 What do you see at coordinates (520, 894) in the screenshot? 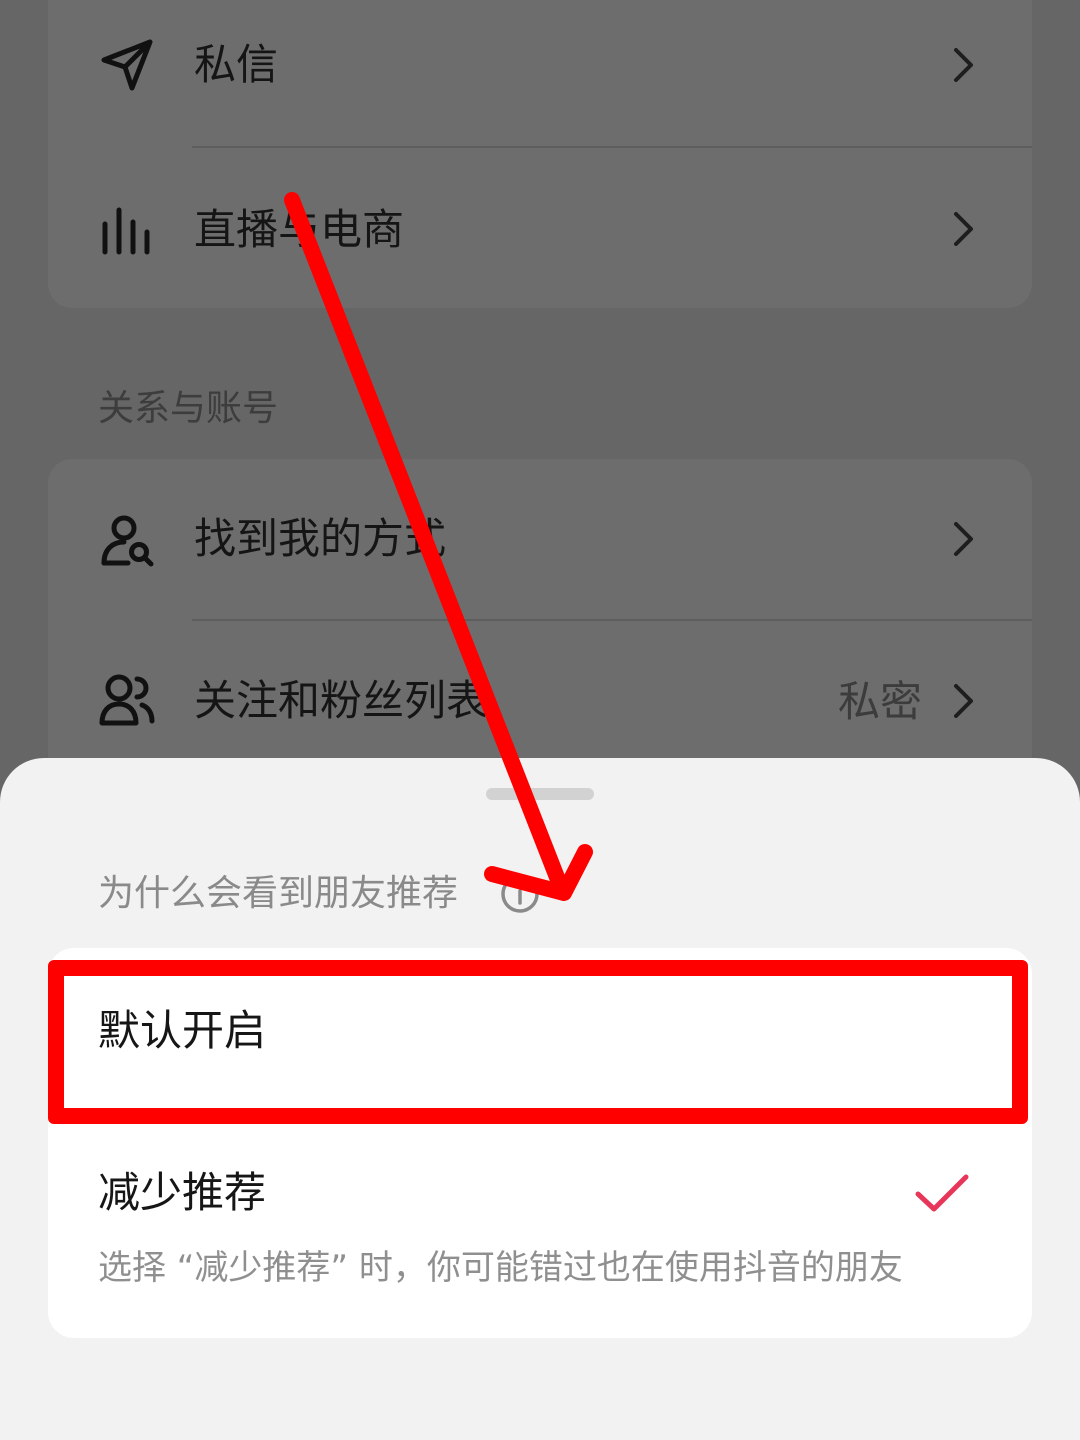
I see `info-icon` at bounding box center [520, 894].